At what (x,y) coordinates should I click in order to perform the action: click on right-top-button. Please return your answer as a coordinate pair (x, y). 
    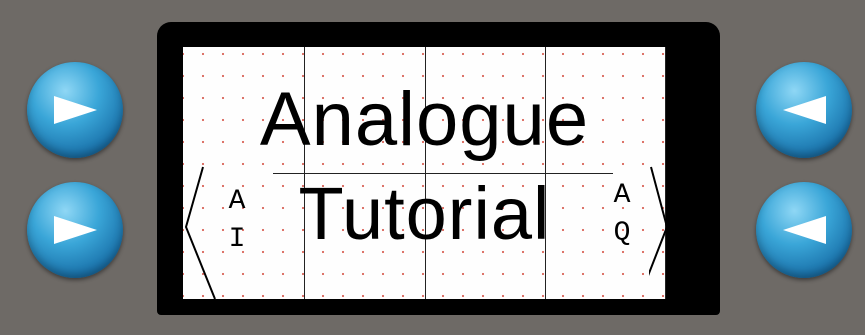
    Looking at the image, I should click on (804, 110).